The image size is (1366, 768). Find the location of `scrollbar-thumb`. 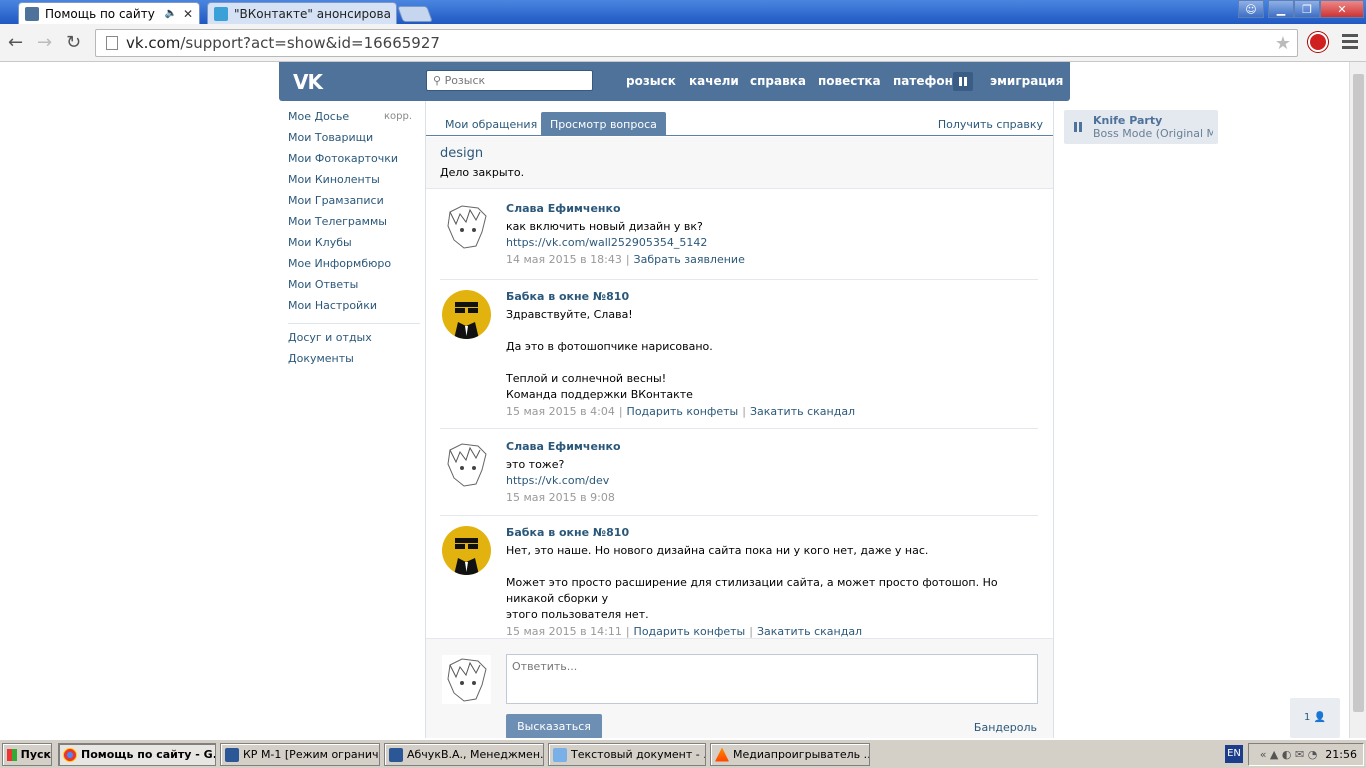

scrollbar-thumb is located at coordinates (1358, 393).